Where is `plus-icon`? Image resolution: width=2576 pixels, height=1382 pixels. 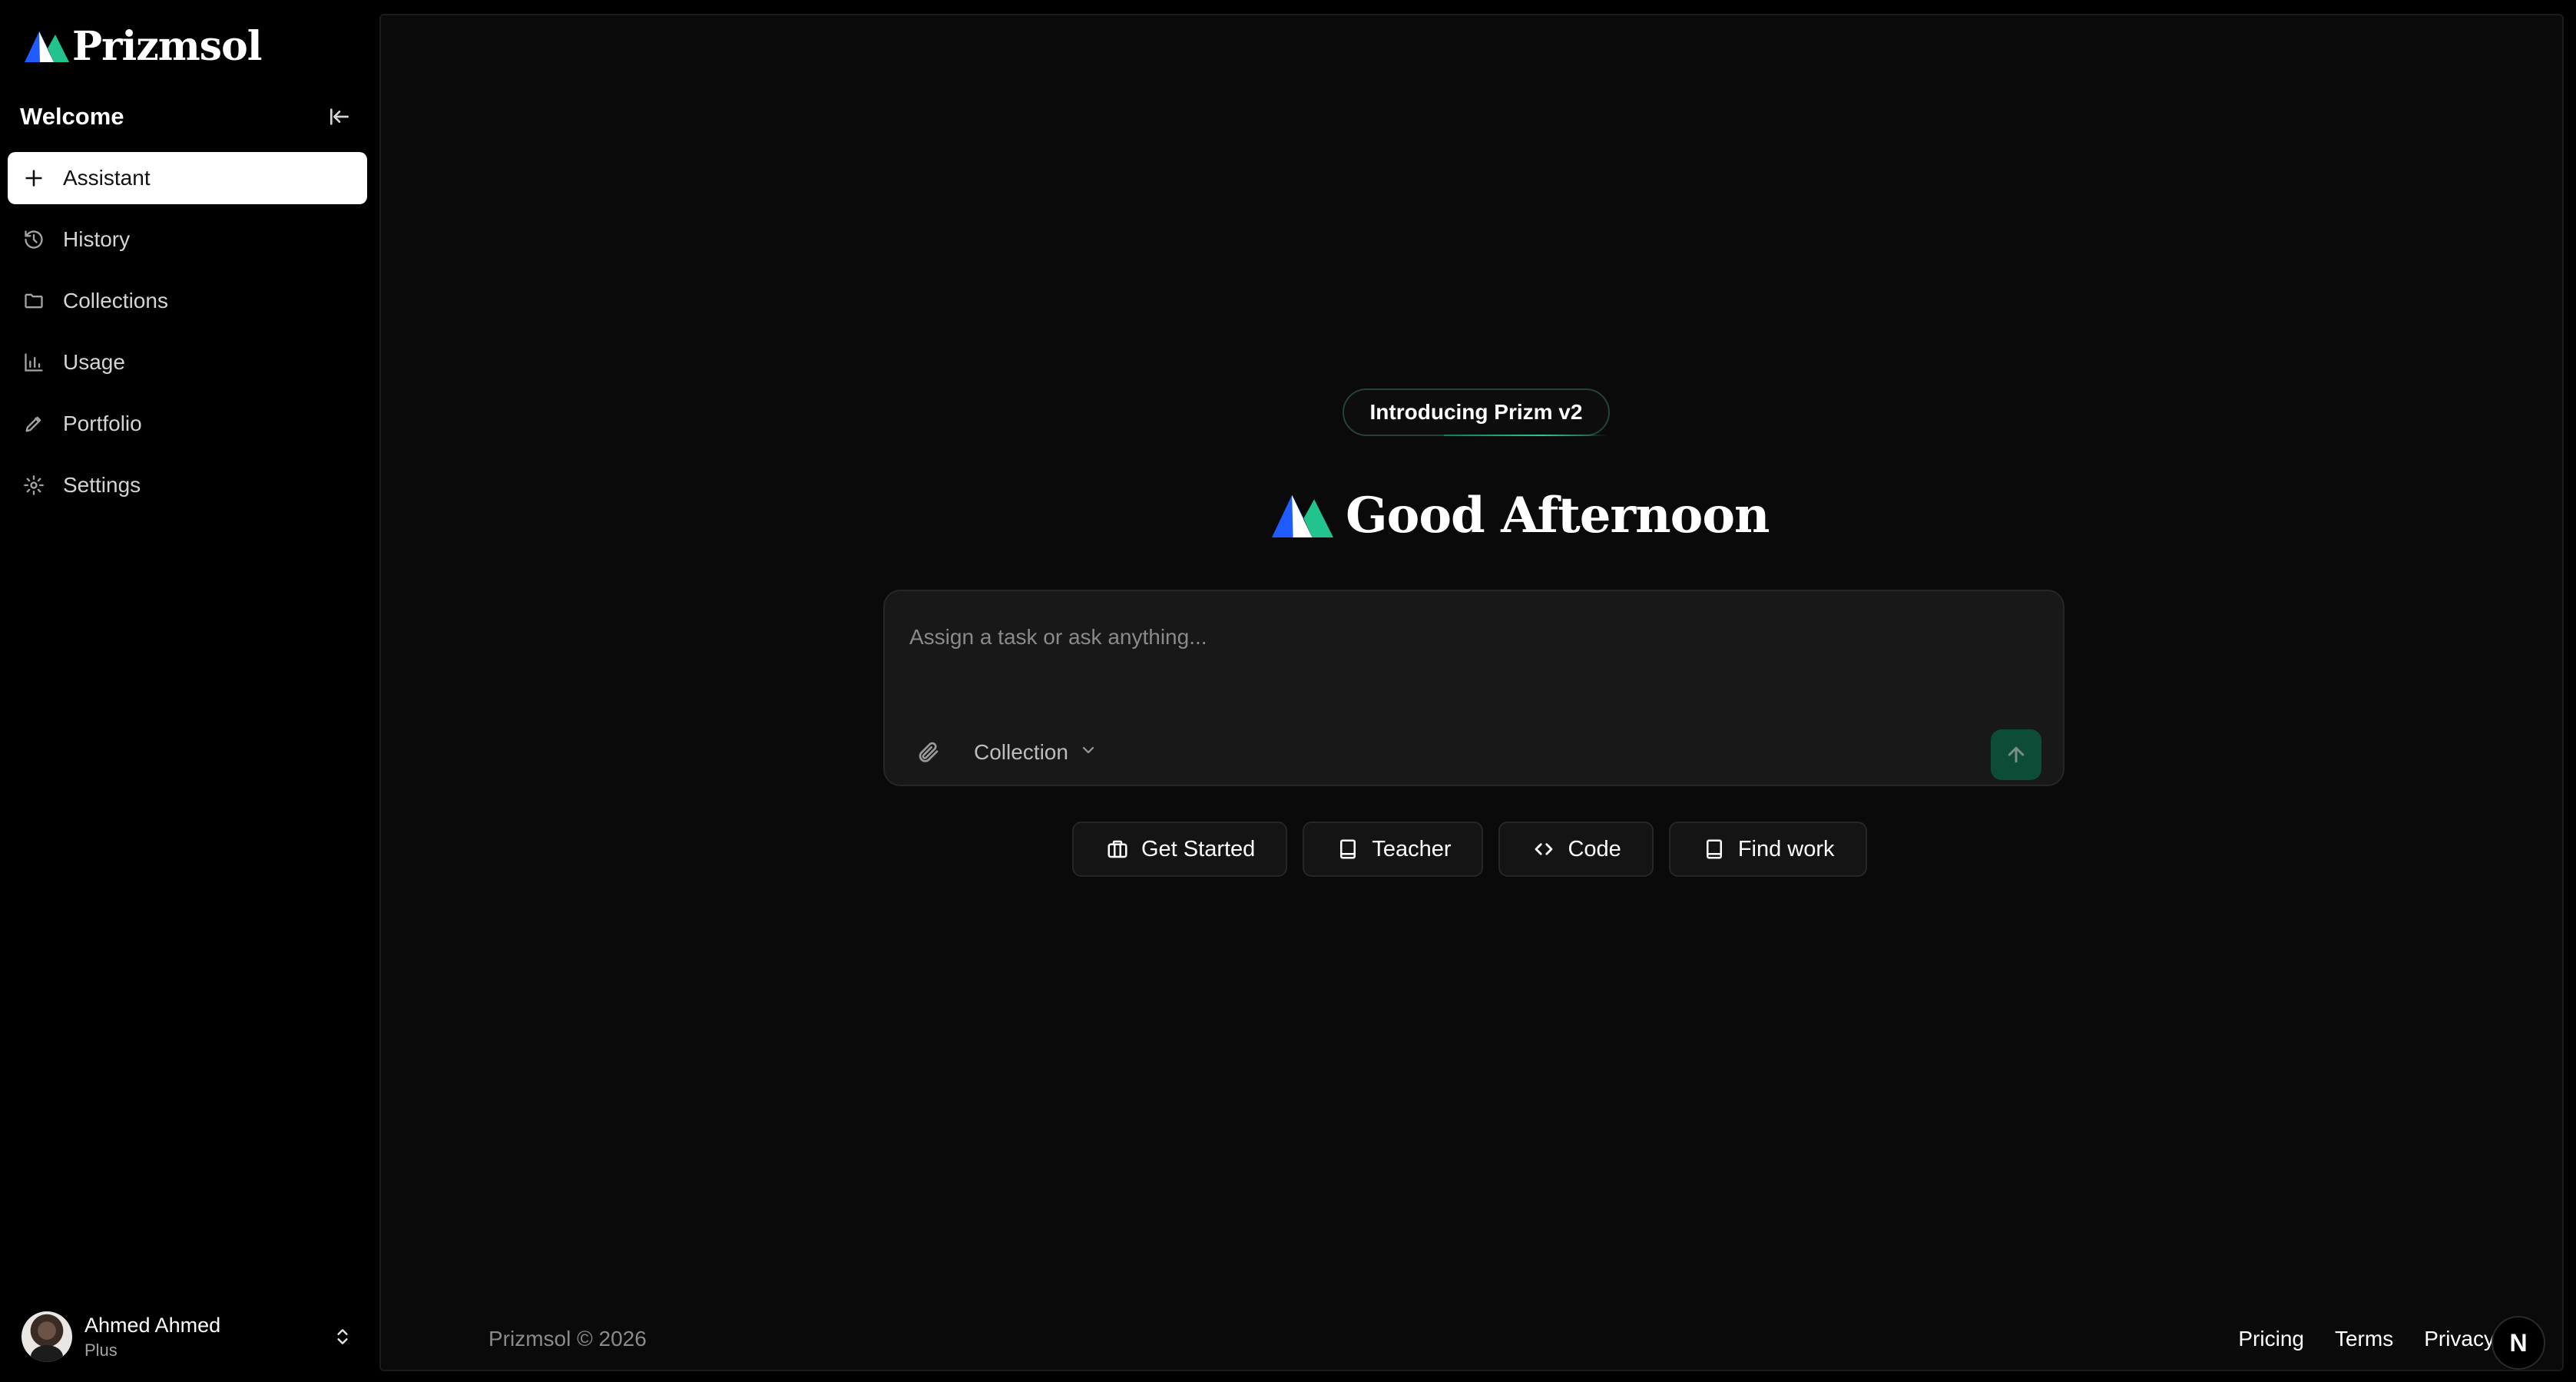 plus-icon is located at coordinates (34, 178).